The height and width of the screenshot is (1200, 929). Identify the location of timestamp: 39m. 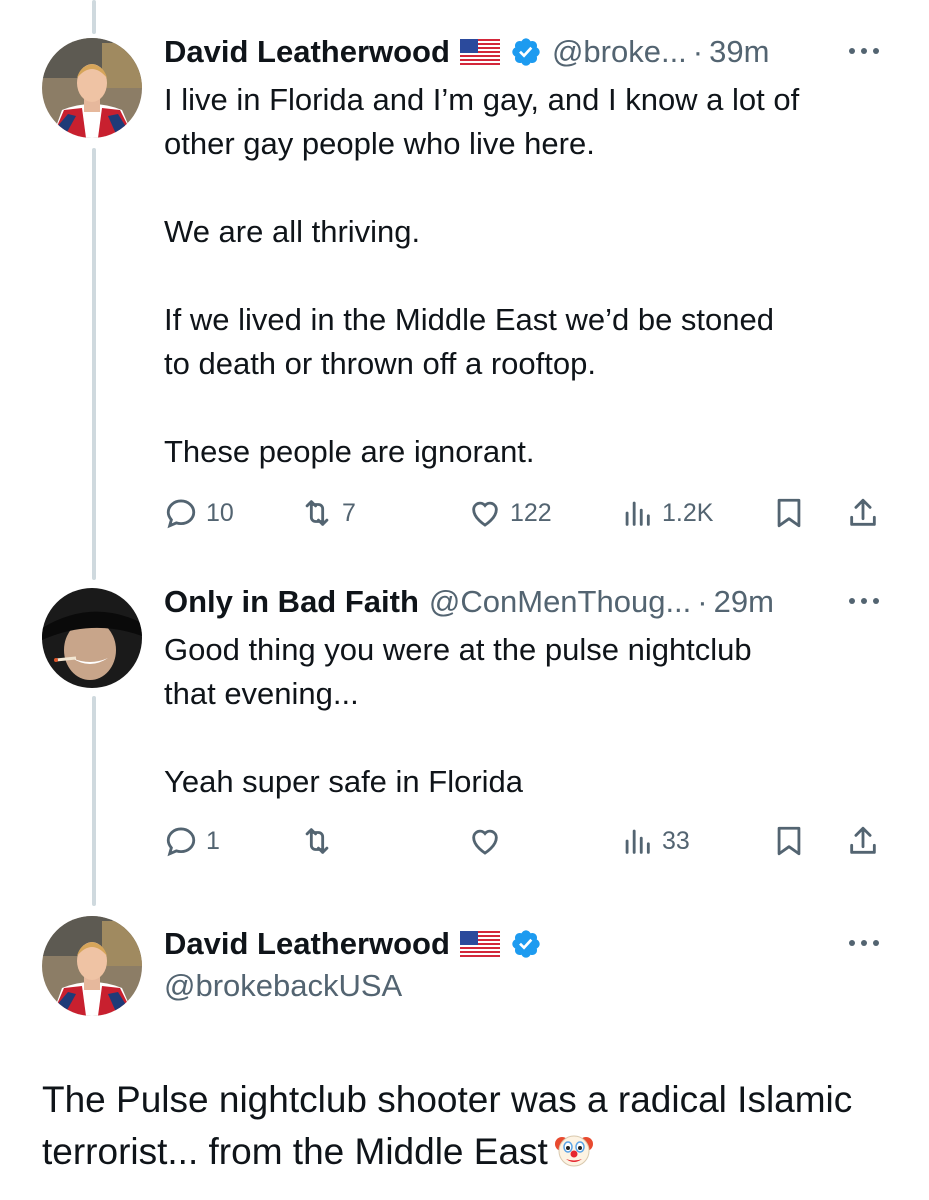
(739, 52).